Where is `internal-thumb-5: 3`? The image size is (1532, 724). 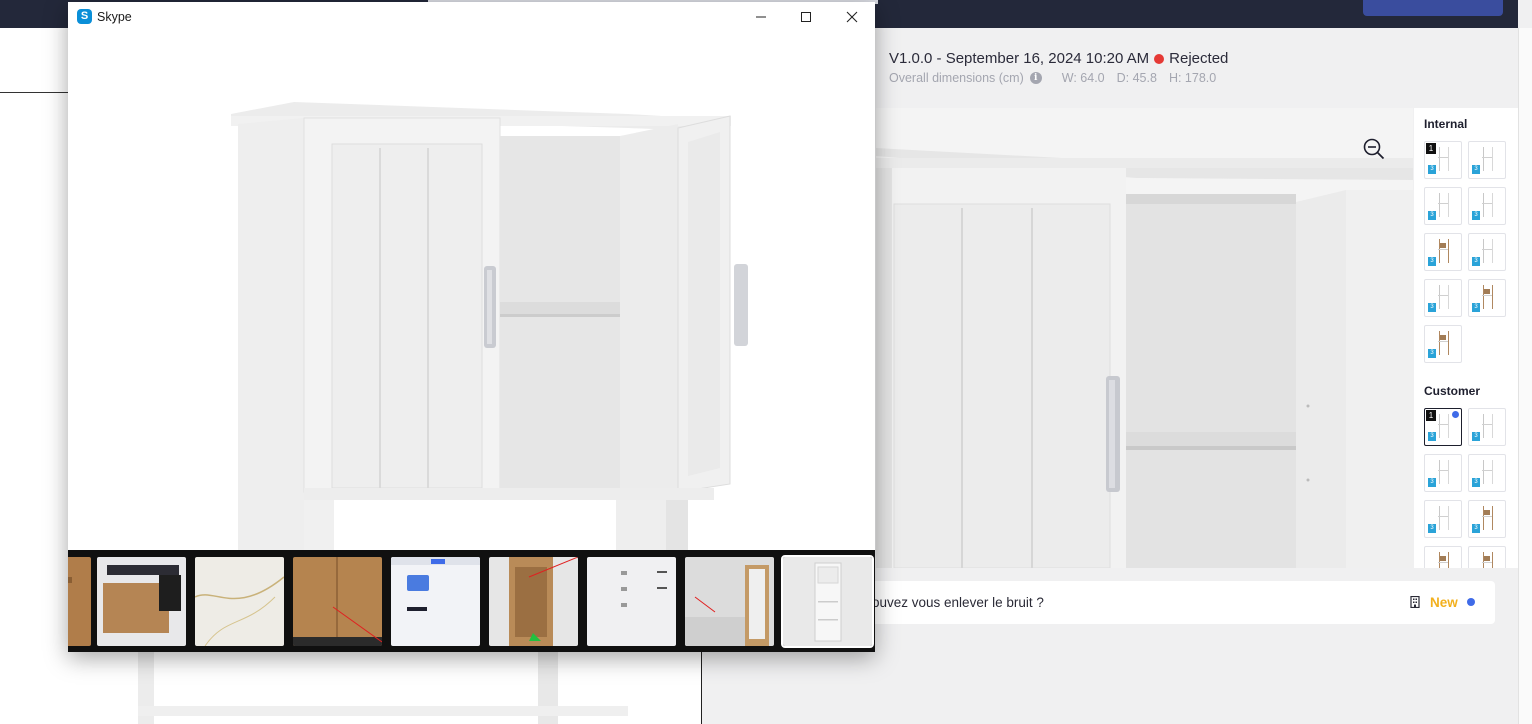 internal-thumb-5: 3 is located at coordinates (1443, 252).